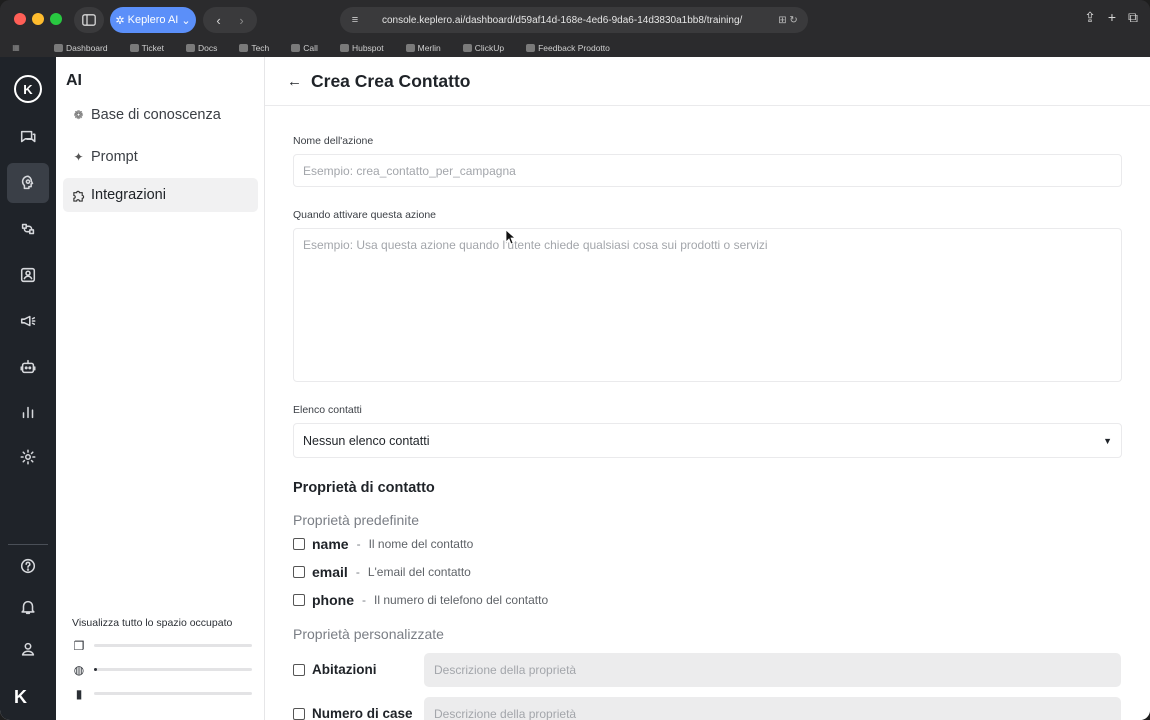  Describe the element at coordinates (365, 215) in the screenshot. I see `trigger-label: Quando attivare questa azione` at that location.